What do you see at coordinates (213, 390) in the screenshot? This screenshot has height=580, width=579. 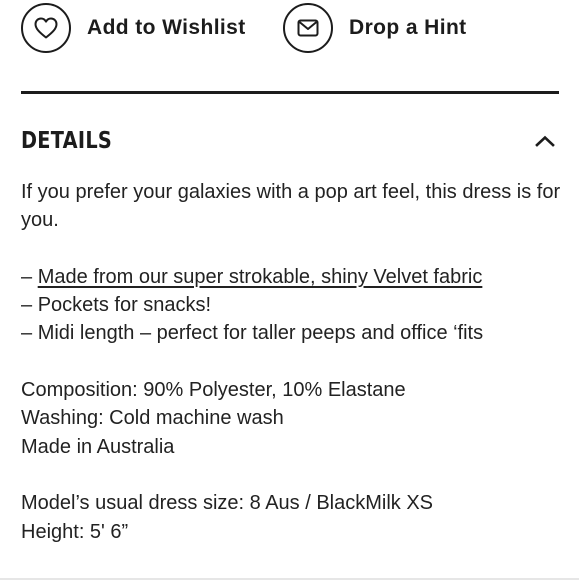 I see `composition-text: Composition: 90% Polyester, 10% Elastane` at bounding box center [213, 390].